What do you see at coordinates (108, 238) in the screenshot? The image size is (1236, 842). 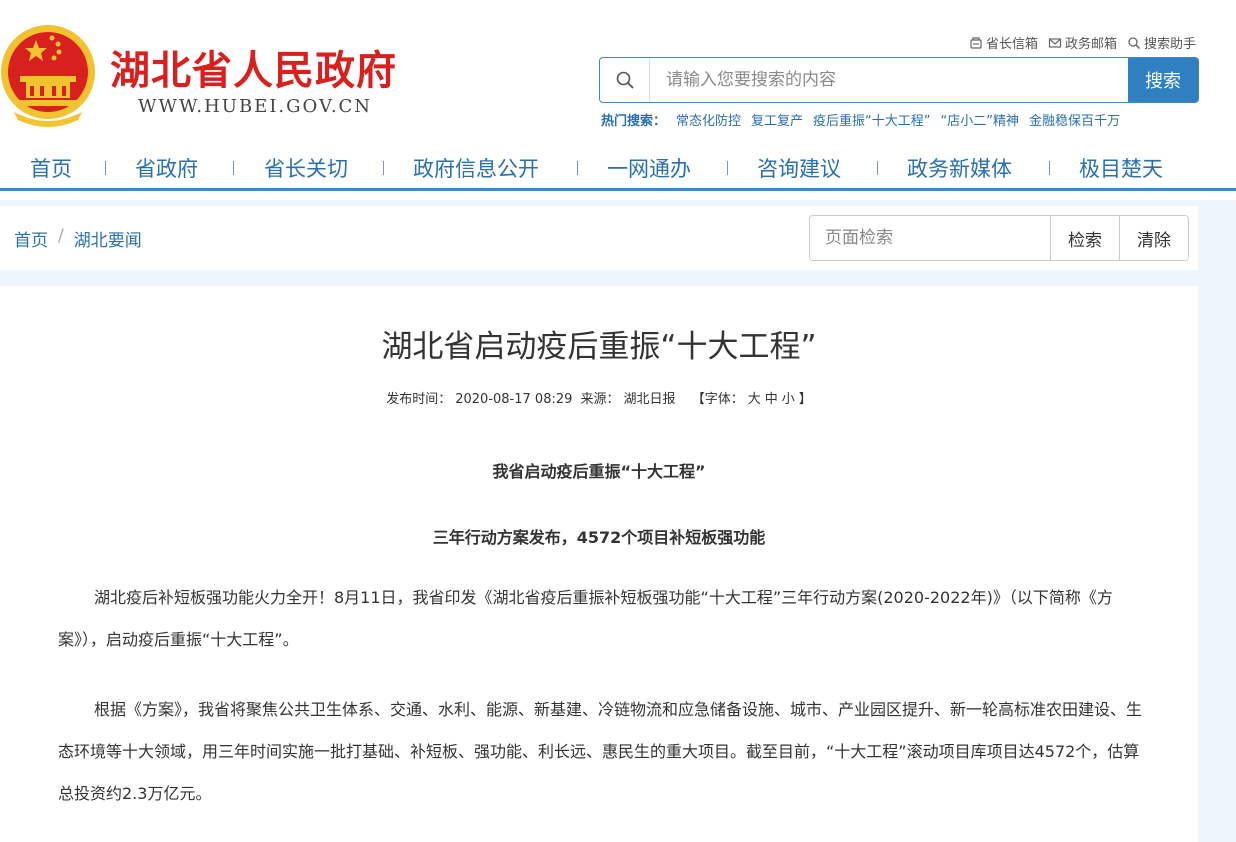 I see `breadcrumb-item-hubei-news: 湖北要闻` at bounding box center [108, 238].